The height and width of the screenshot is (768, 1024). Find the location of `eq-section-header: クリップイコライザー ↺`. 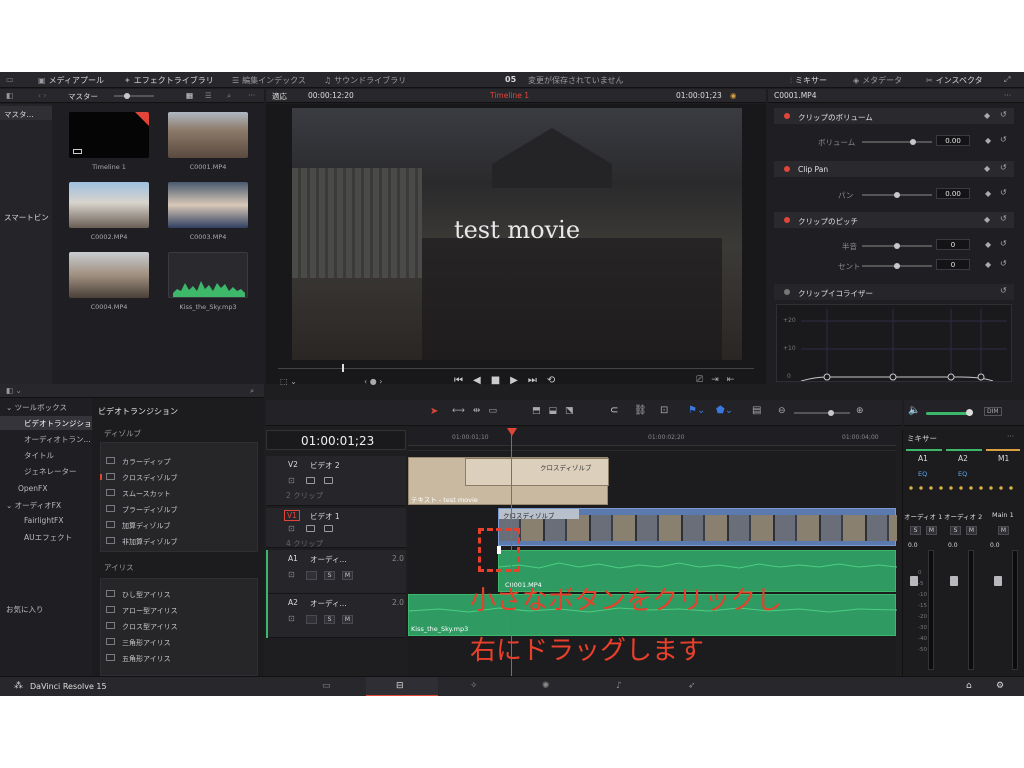

eq-section-header: クリップイコライザー ↺ is located at coordinates (894, 292).